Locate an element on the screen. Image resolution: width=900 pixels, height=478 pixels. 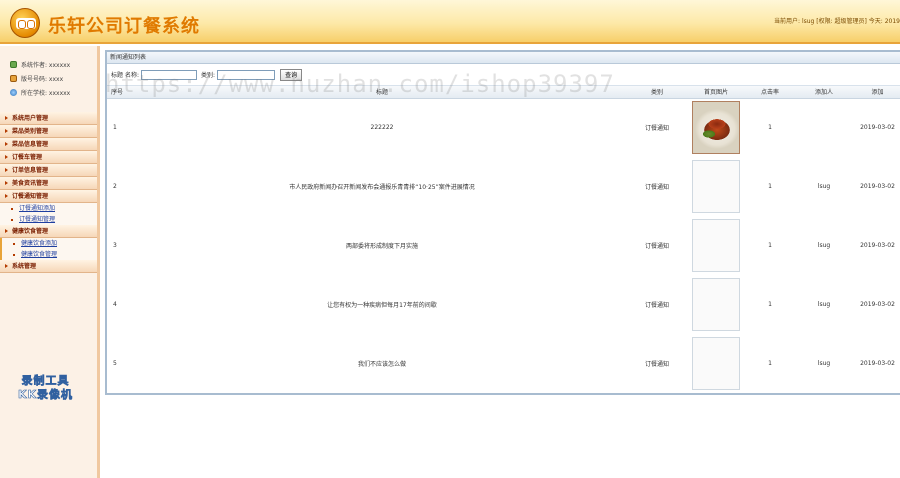
caret-down-icon is located at coordinates (6, 196).